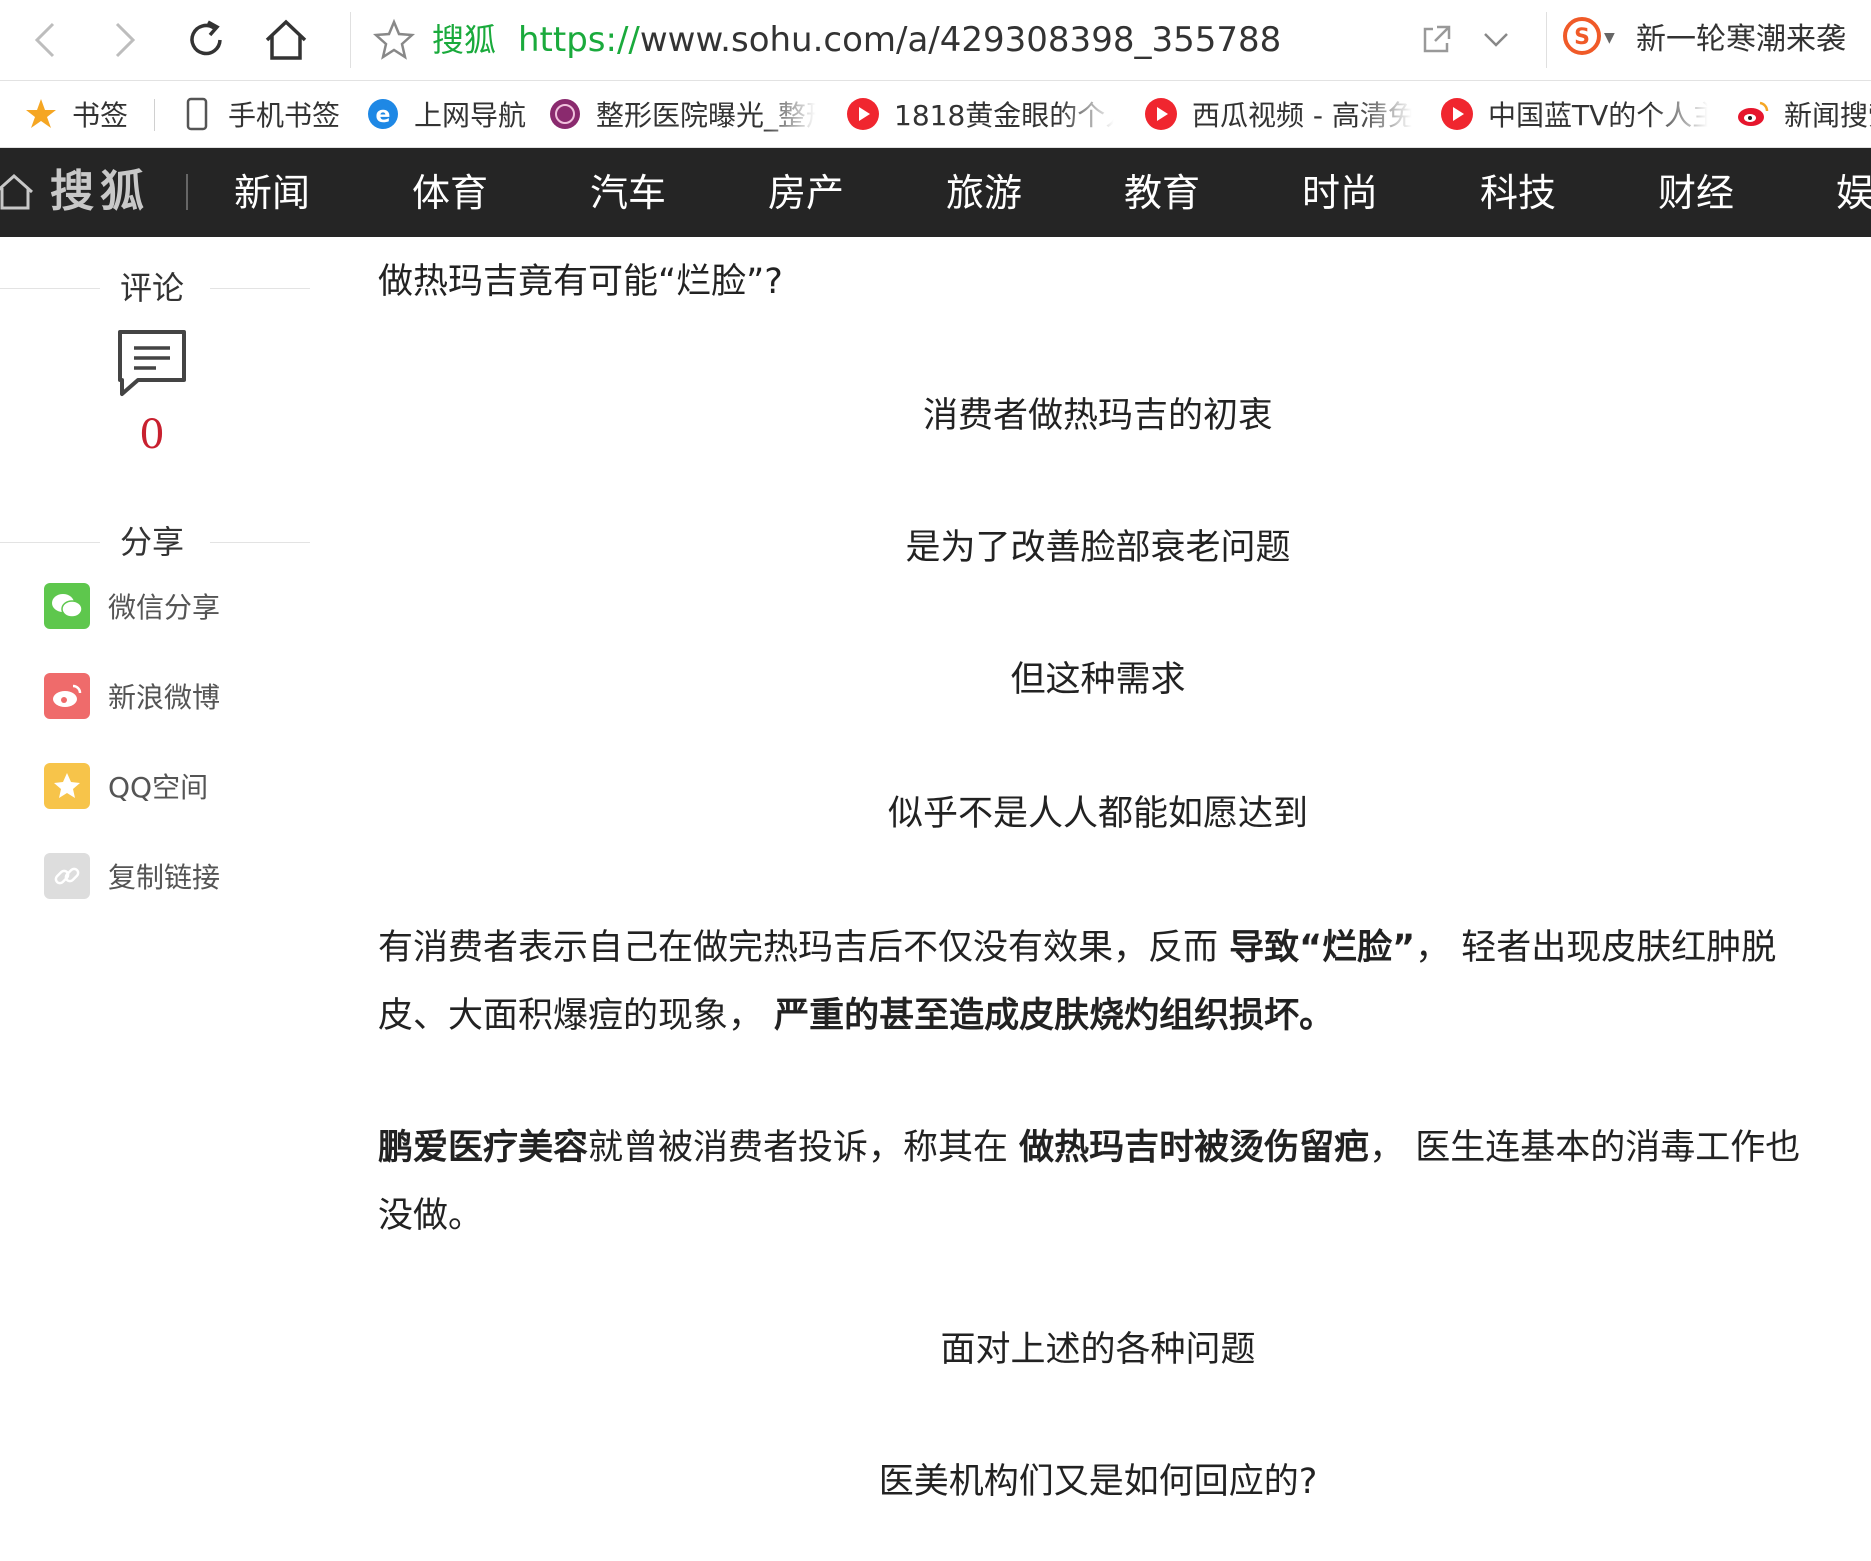 The height and width of the screenshot is (1561, 1871). I want to click on bookmark-item-bookmarks: 书签, so click(76, 114).